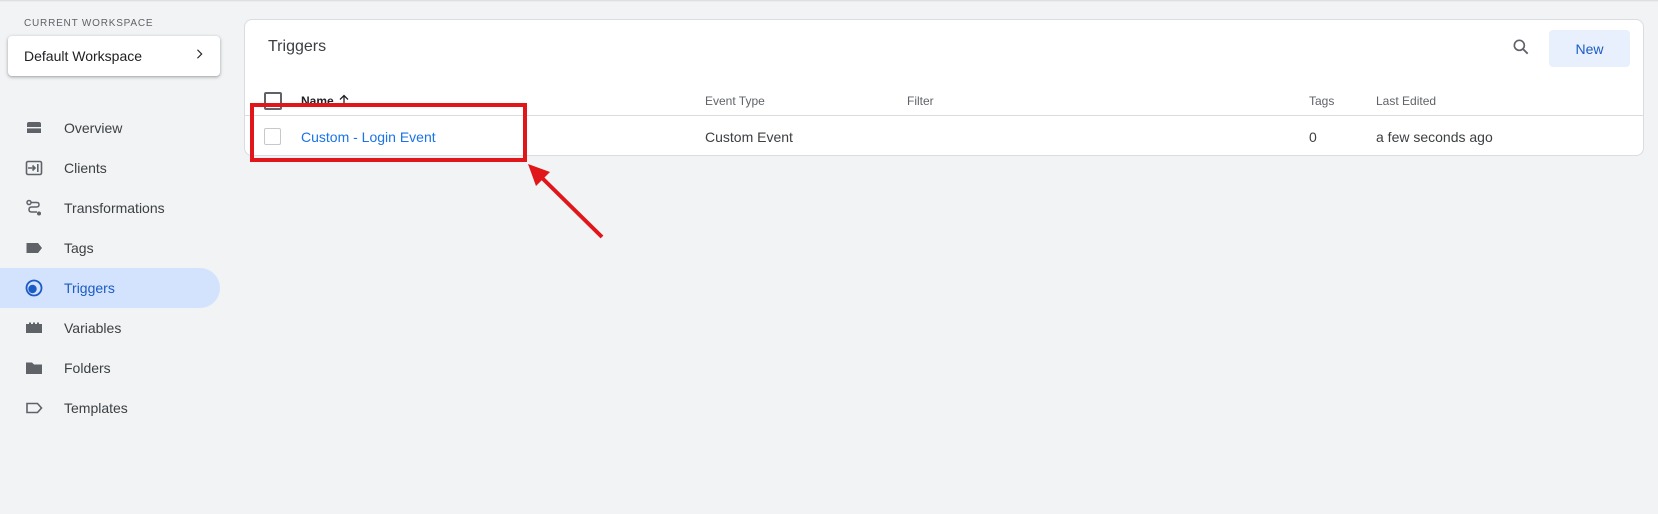 This screenshot has height=514, width=1658. What do you see at coordinates (83, 56) in the screenshot?
I see `workspace-name: Default Workspace` at bounding box center [83, 56].